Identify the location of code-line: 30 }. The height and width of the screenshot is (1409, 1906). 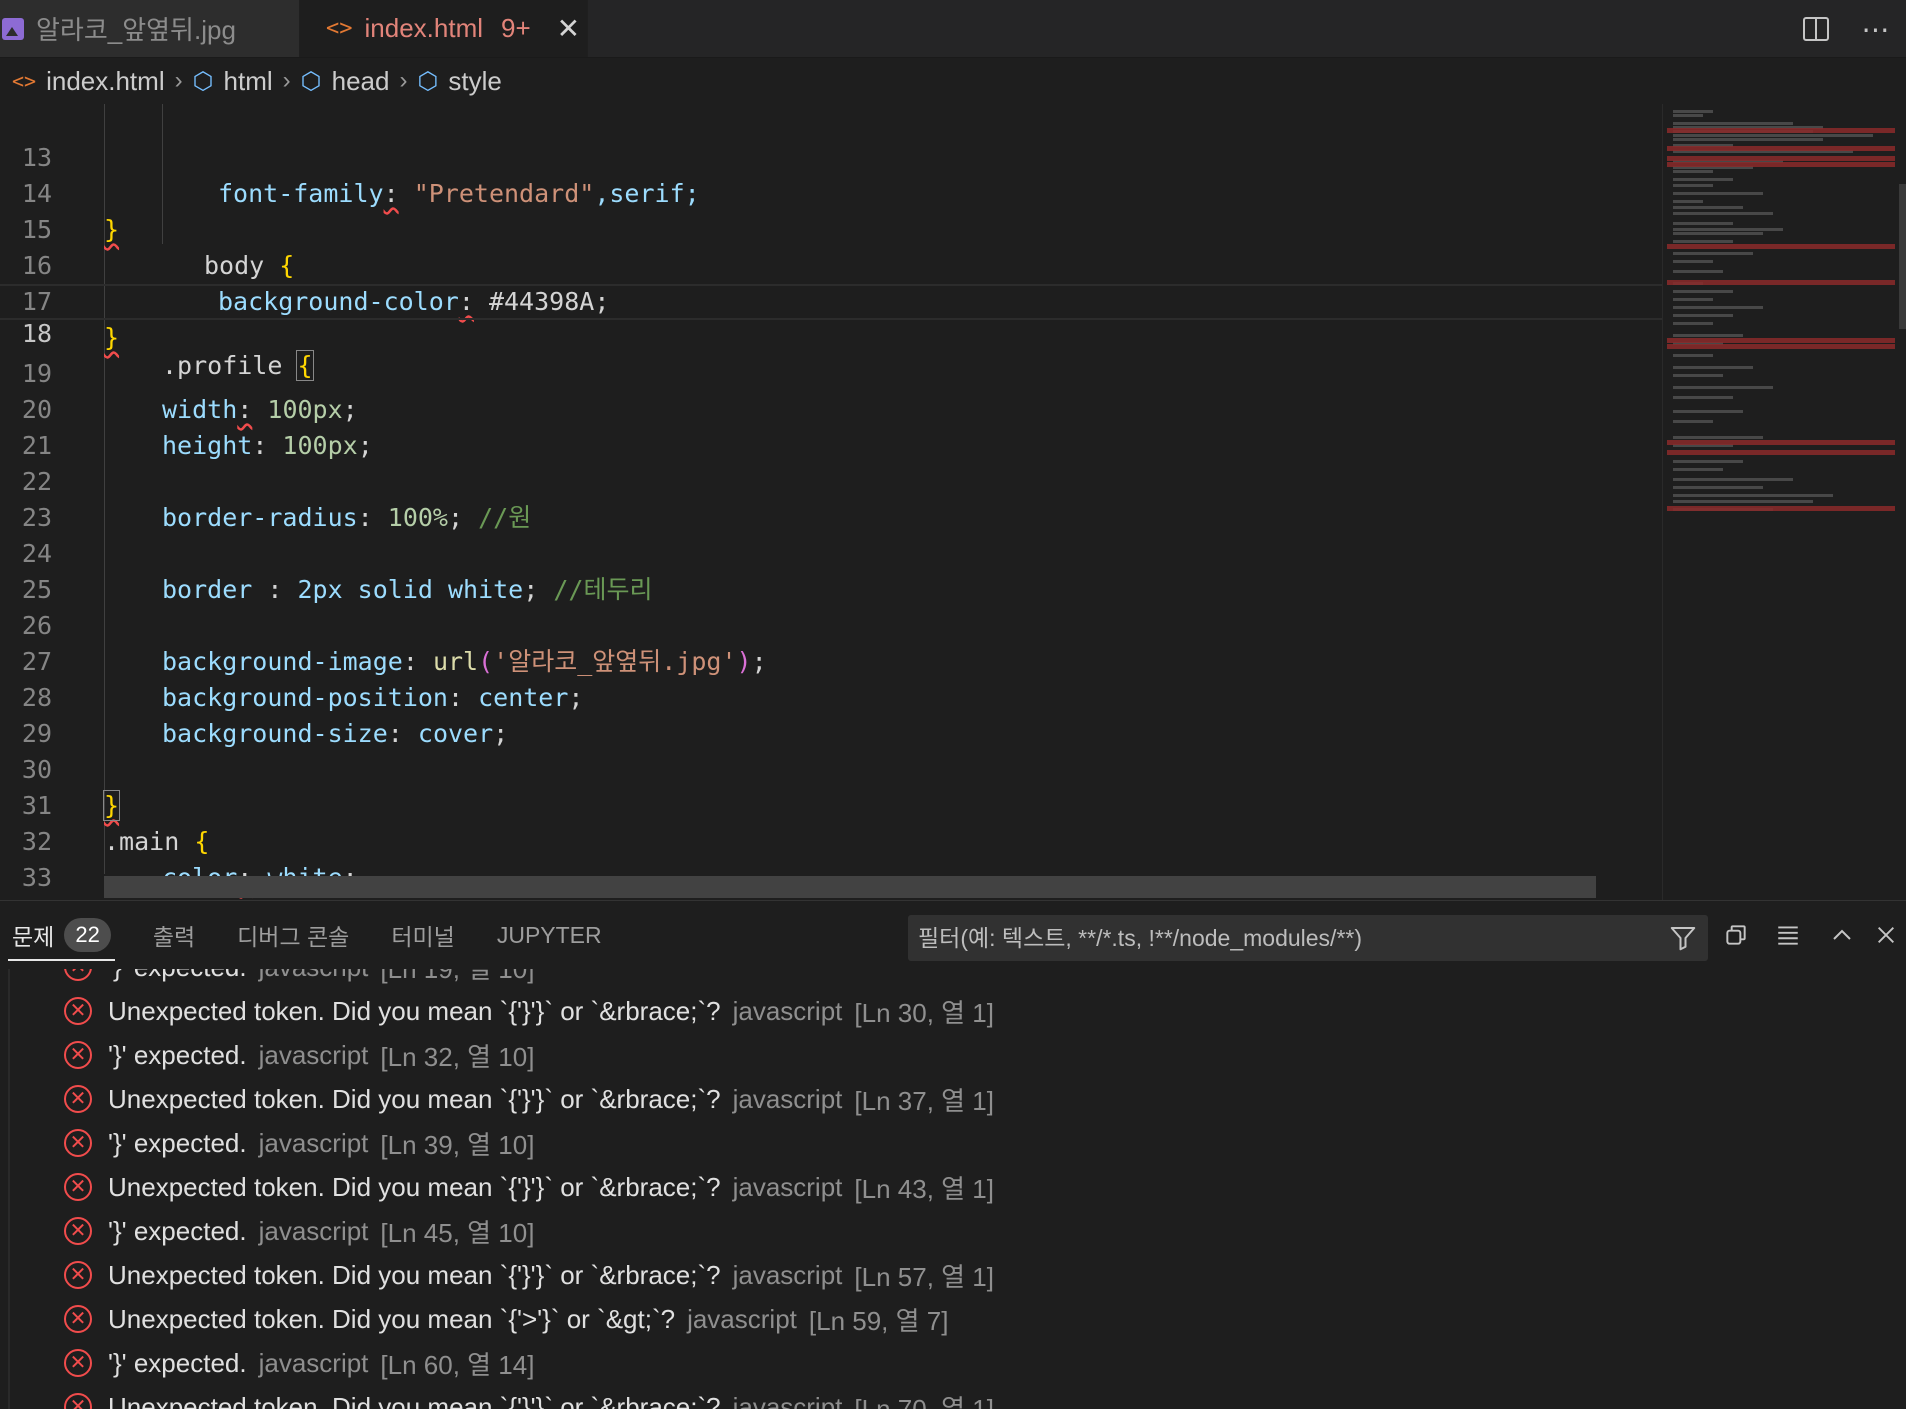
(831, 734).